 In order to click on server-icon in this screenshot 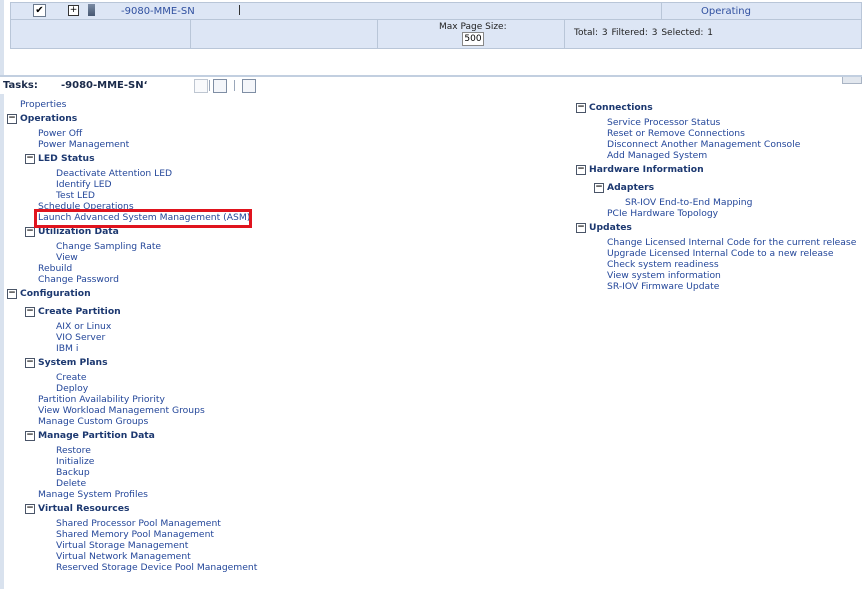, I will do `click(91, 10)`.